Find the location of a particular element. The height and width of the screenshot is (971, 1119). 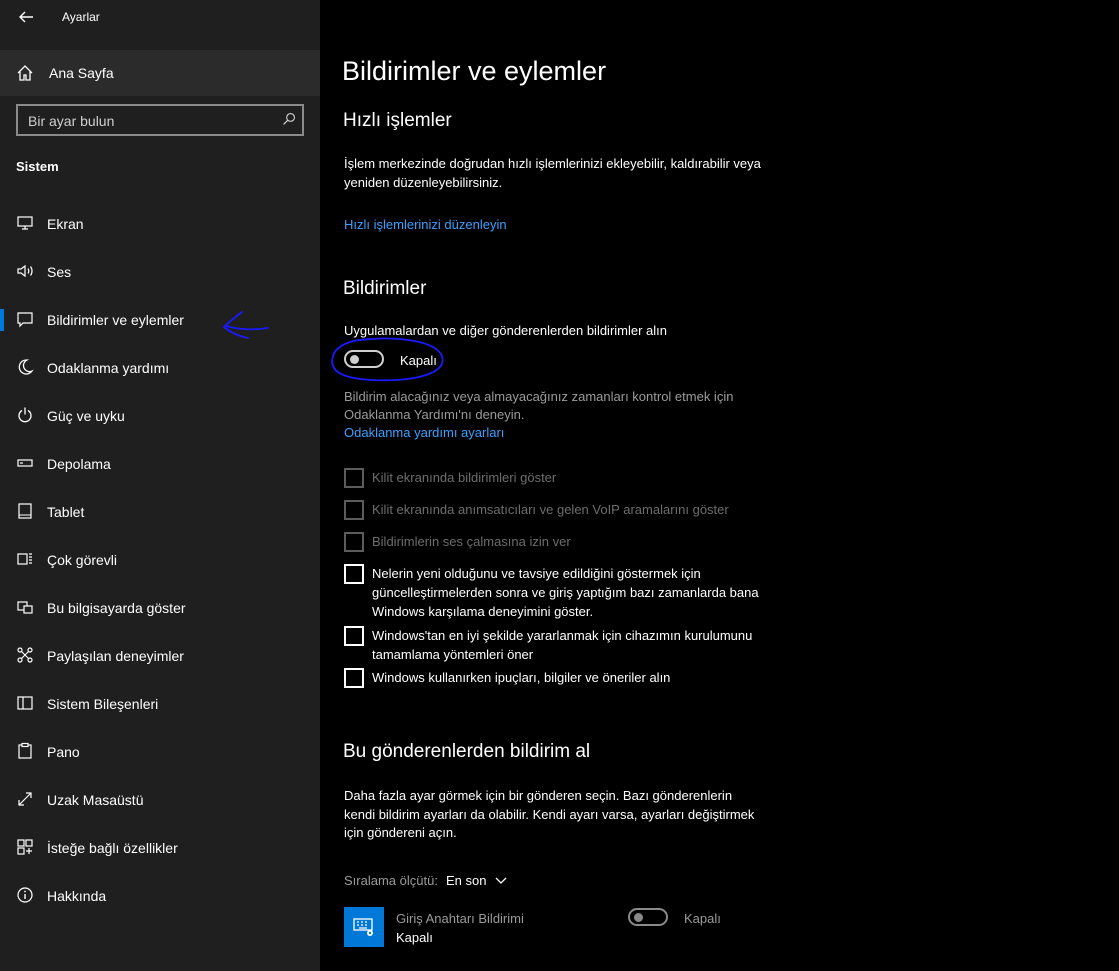

app-tile is located at coordinates (364, 927).